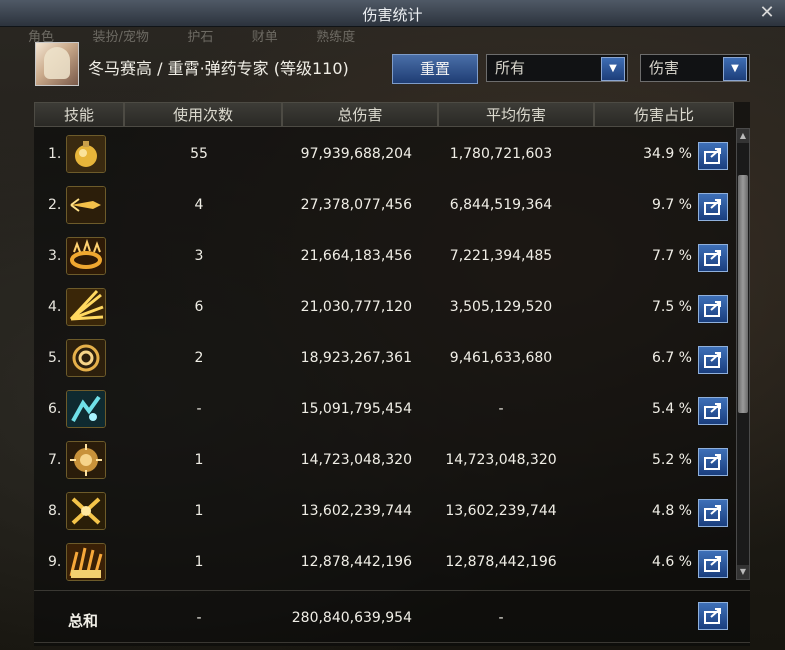  I want to click on total-row: 总和 - 280,840,639,954 -, so click(392, 616).